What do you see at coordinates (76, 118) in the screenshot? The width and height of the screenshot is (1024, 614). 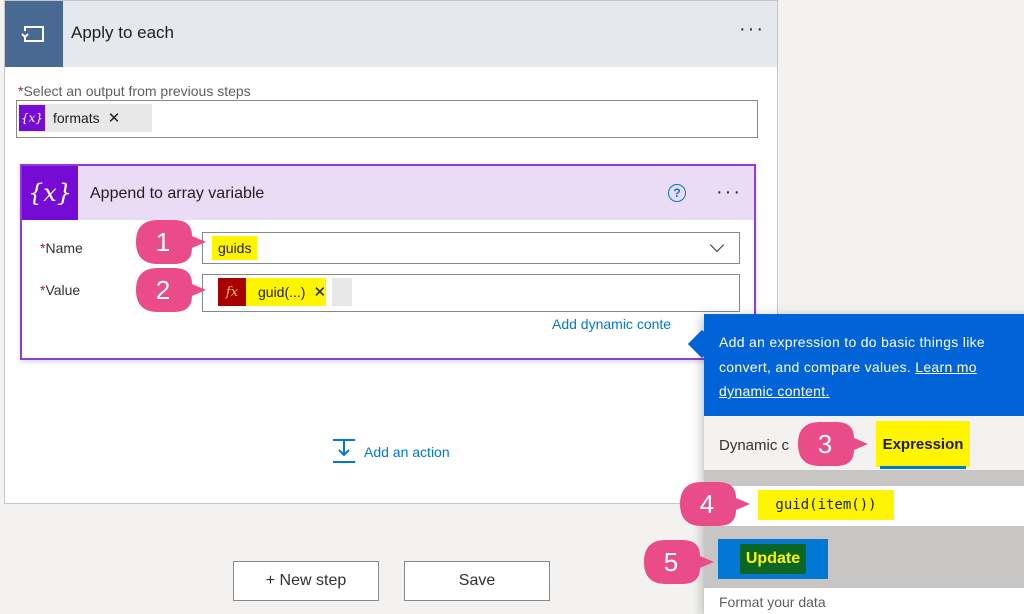 I see `formats-token-label: formats` at bounding box center [76, 118].